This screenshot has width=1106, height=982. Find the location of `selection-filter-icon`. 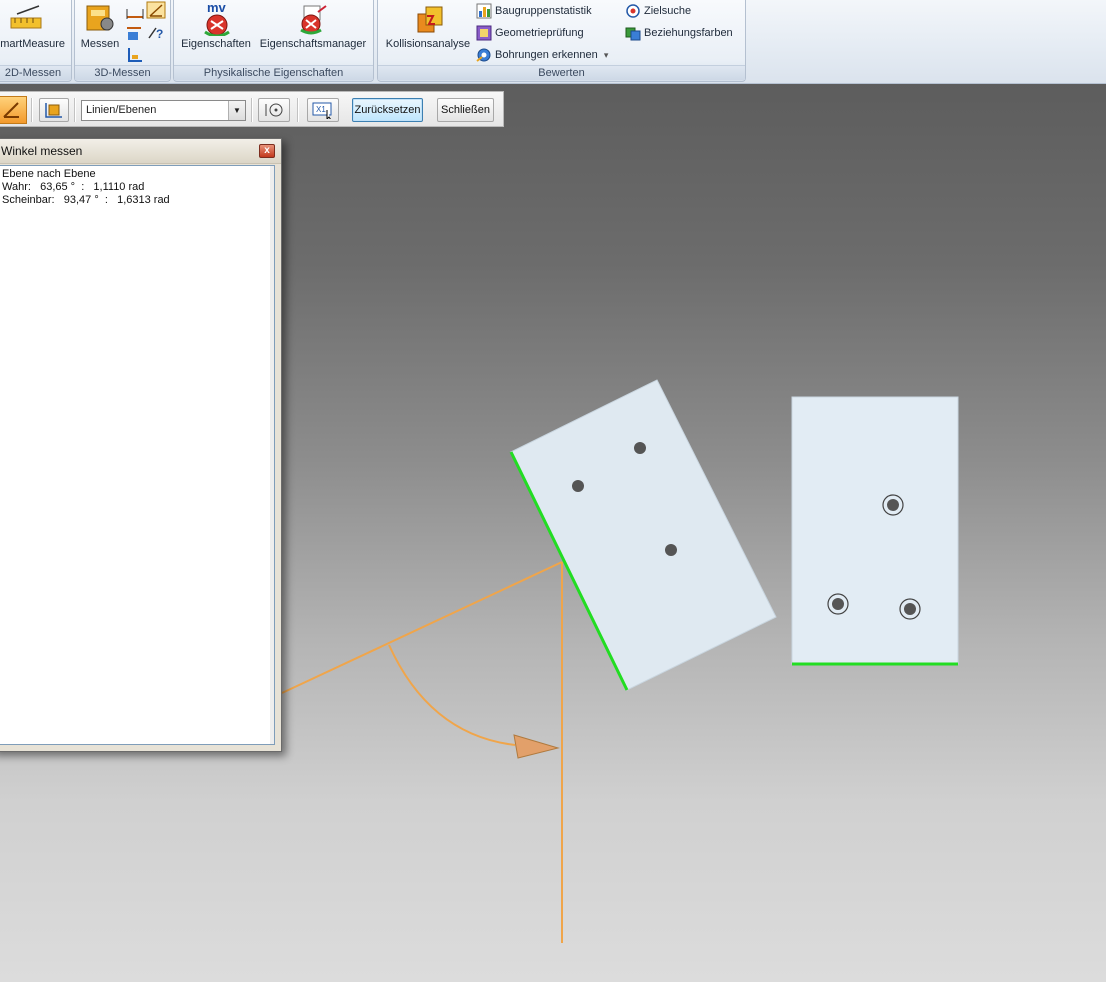

selection-filter-icon is located at coordinates (53, 110).